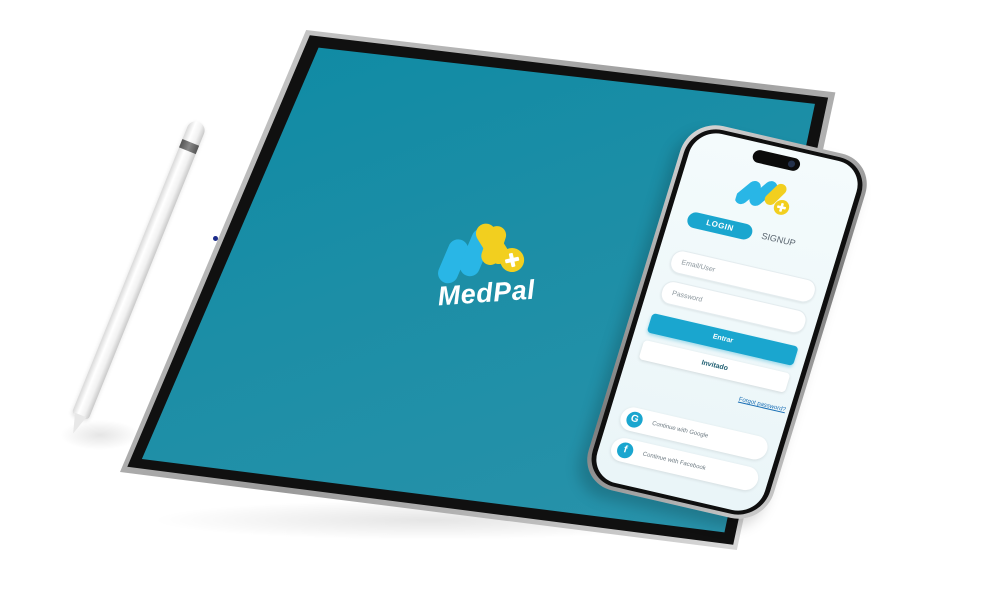 The width and height of the screenshot is (990, 592). What do you see at coordinates (625, 450) in the screenshot?
I see `facebook-icon: f` at bounding box center [625, 450].